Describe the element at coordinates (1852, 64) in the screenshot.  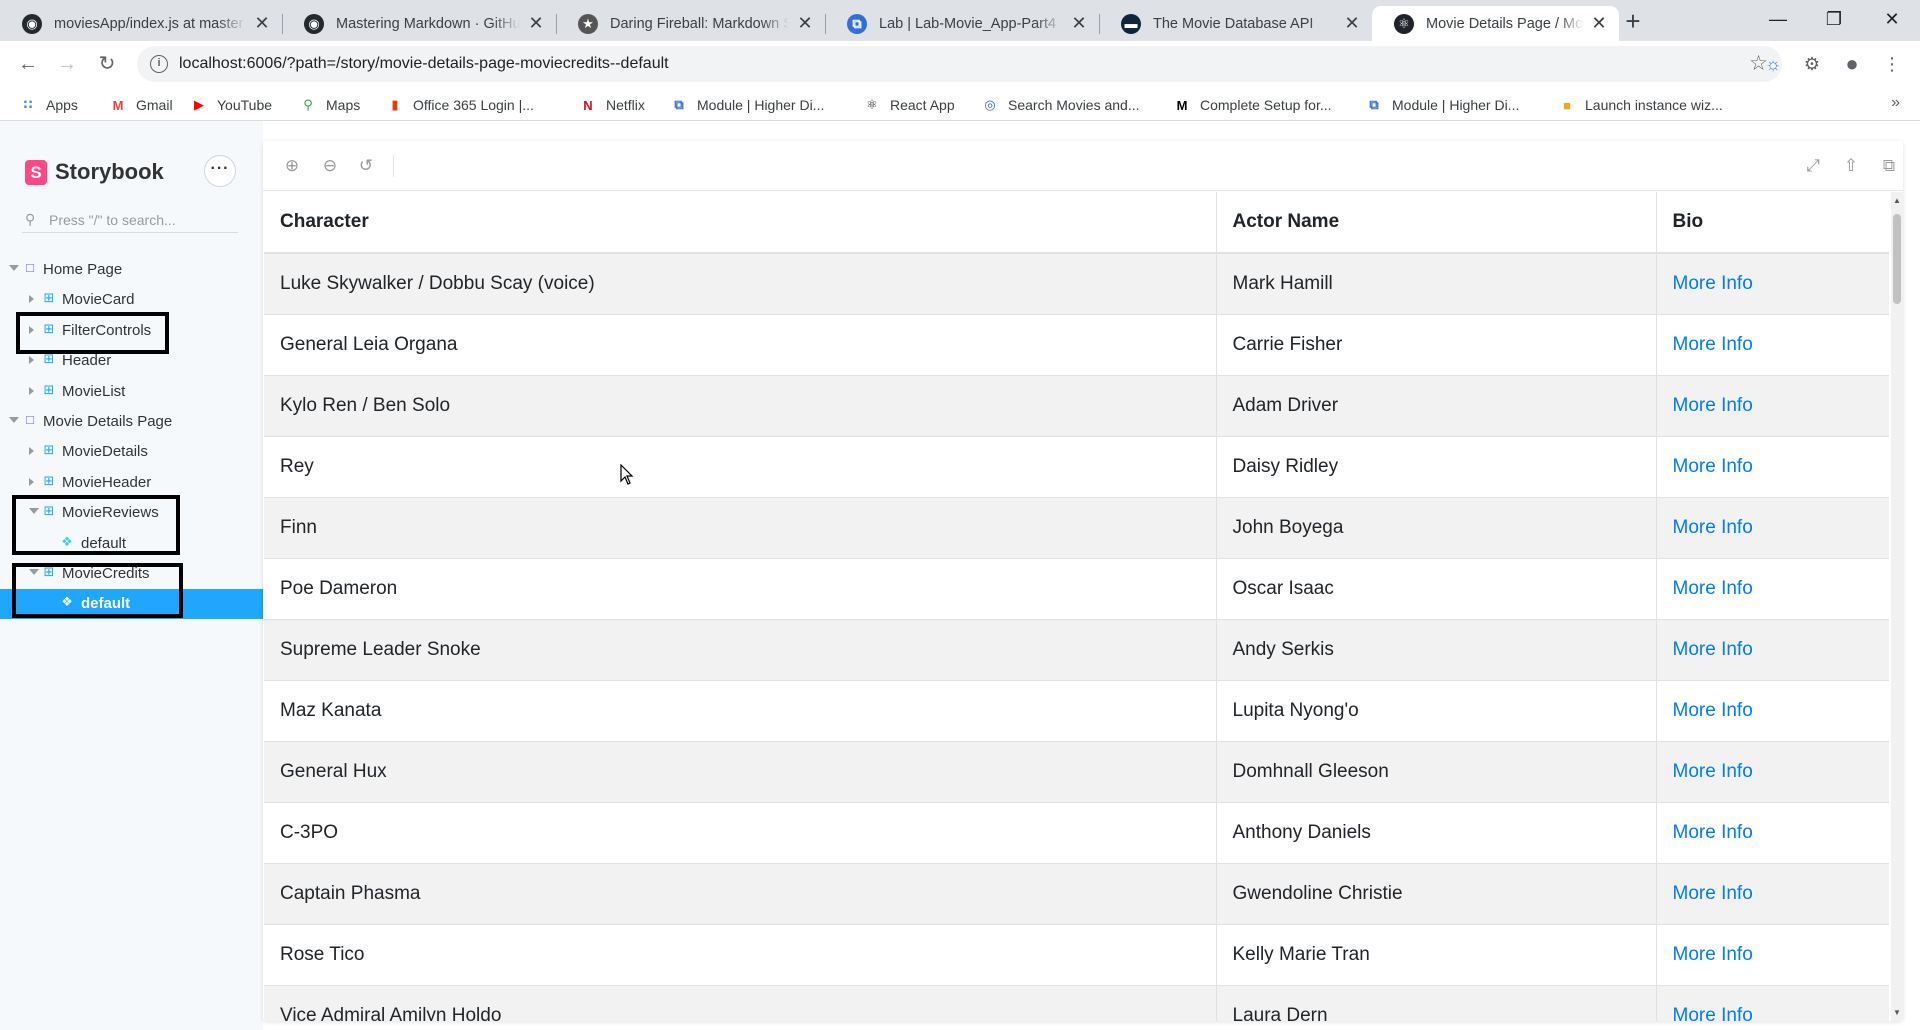
I see `profile-avatar-icon: ●` at that location.